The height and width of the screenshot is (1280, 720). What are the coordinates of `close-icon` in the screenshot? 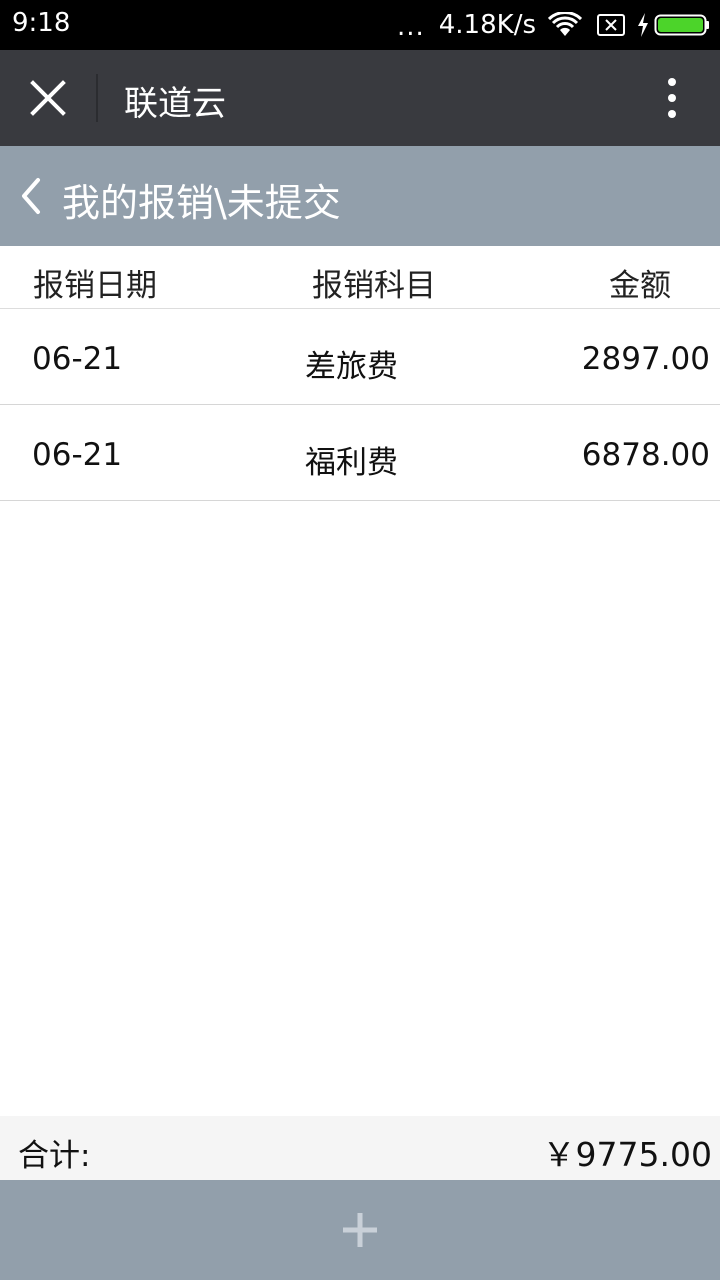 It's located at (48, 98).